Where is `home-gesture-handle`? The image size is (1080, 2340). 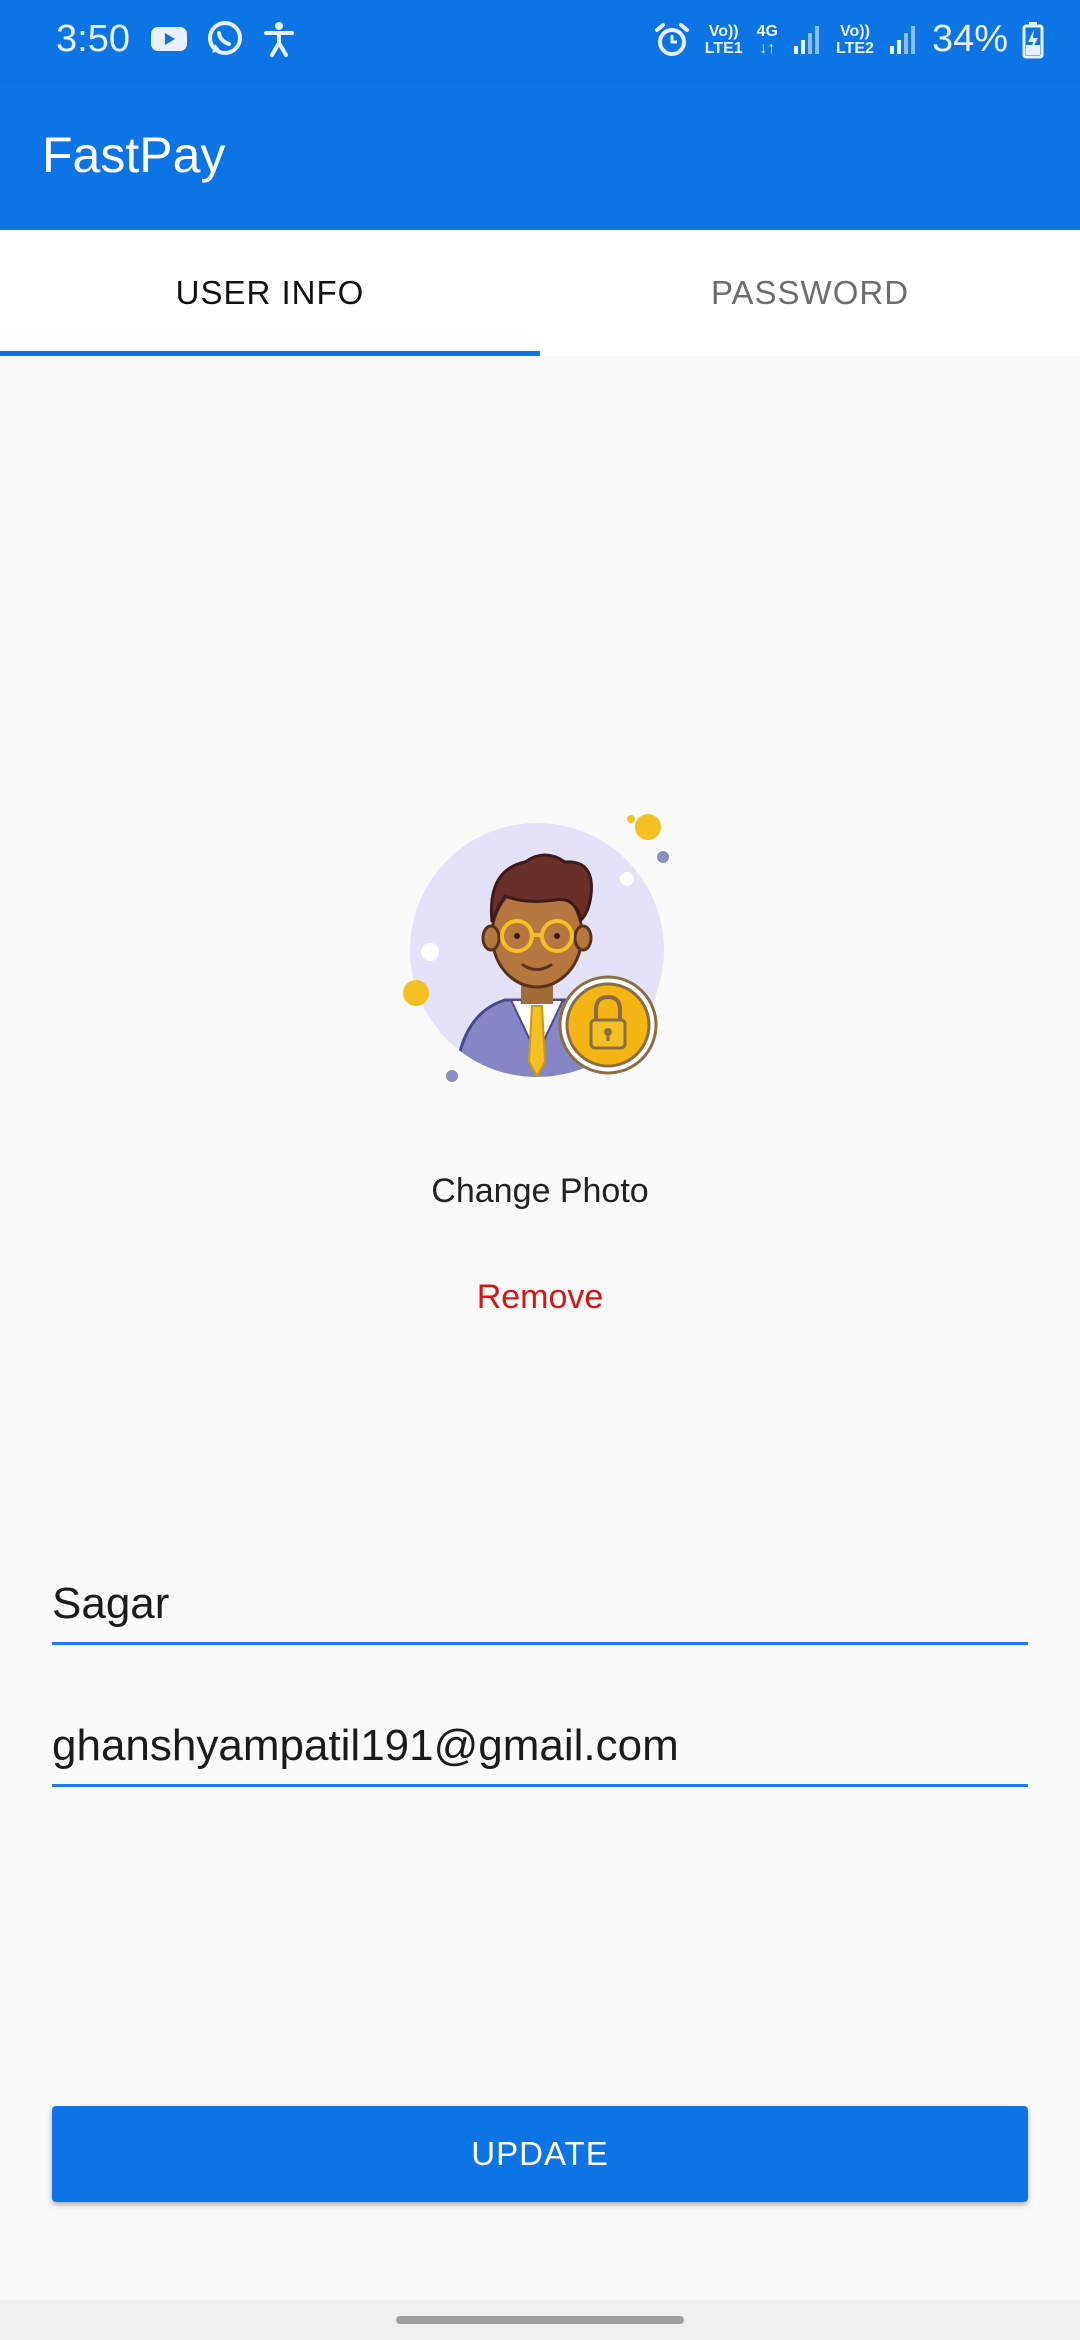 home-gesture-handle is located at coordinates (540, 2320).